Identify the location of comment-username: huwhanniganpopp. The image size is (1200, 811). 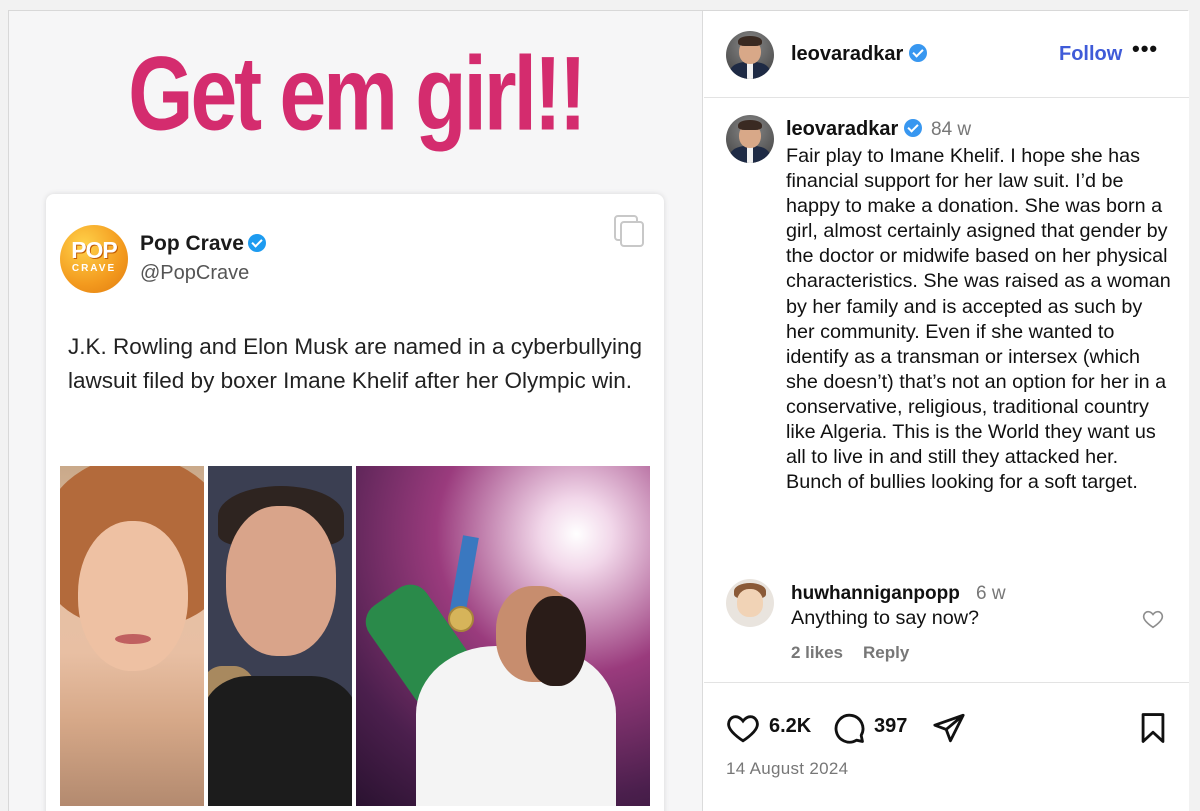
(875, 594).